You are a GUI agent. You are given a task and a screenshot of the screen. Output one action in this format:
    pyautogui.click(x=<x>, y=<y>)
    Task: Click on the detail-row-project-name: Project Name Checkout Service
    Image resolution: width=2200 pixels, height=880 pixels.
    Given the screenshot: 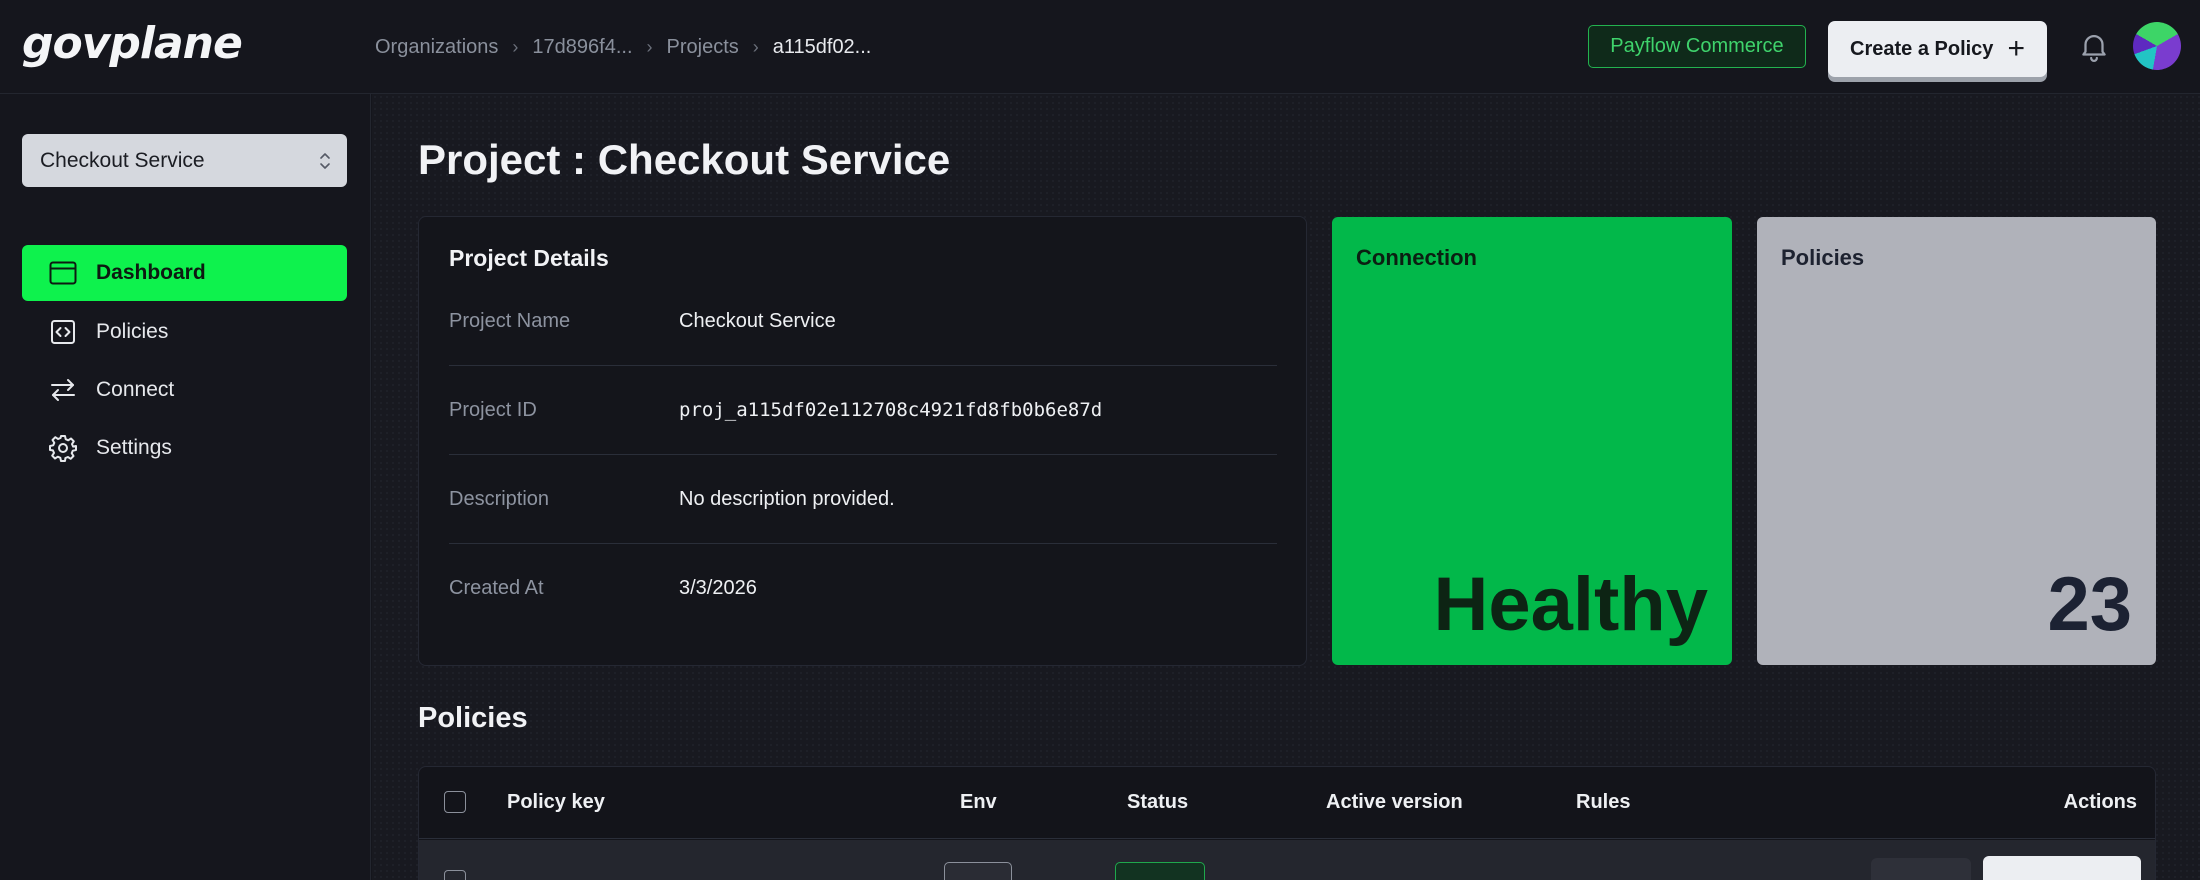 What is the action you would take?
    pyautogui.click(x=863, y=321)
    